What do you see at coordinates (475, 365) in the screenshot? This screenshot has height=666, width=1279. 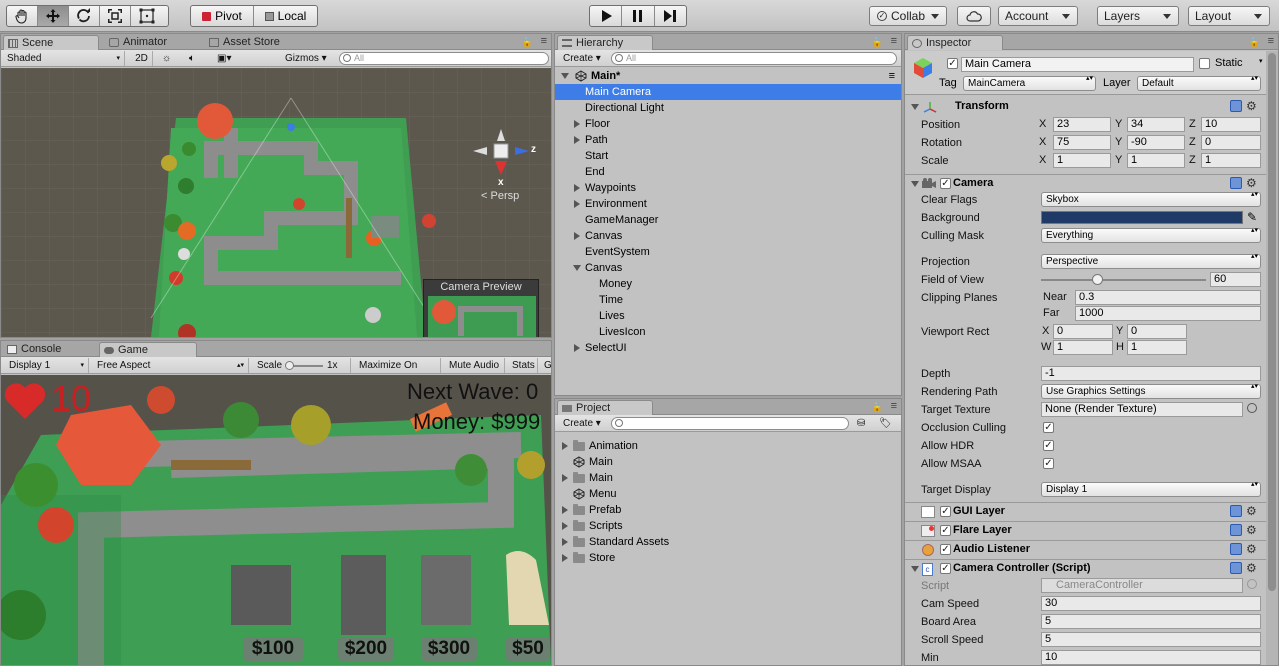 I see `mute-audio-toggle: Mute Audio` at bounding box center [475, 365].